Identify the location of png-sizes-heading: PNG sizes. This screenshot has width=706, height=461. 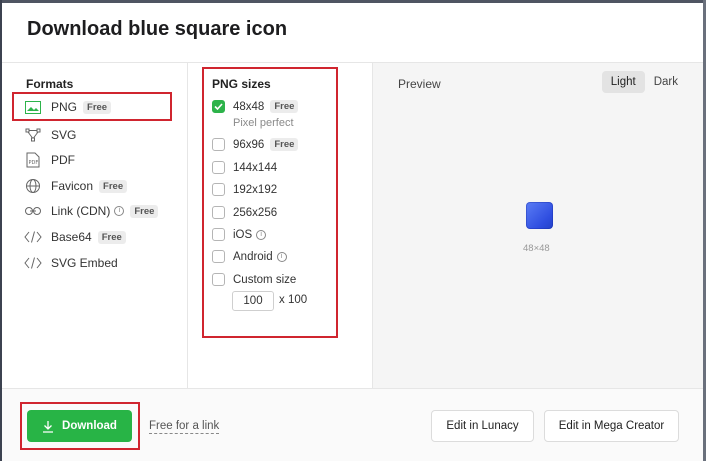
(241, 84).